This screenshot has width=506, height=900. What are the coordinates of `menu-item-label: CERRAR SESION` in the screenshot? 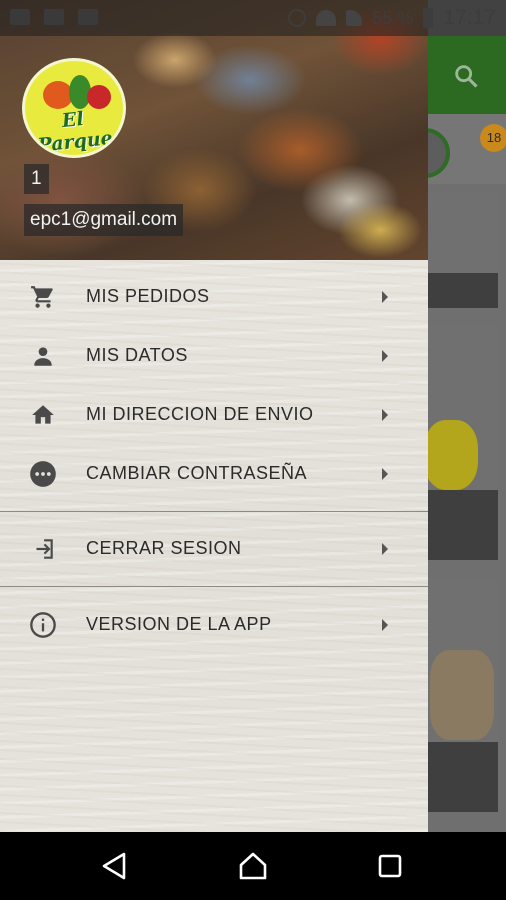 It's located at (164, 548).